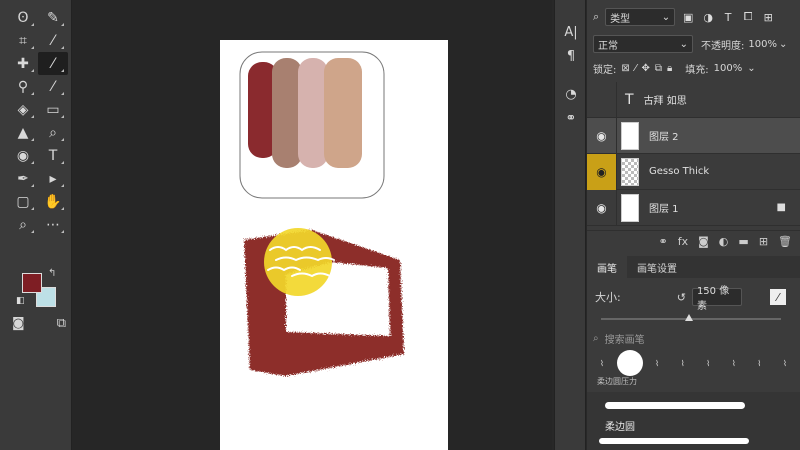 The width and height of the screenshot is (800, 450). Describe the element at coordinates (23, 86) in the screenshot. I see `clone-stamp-tool: ⚲` at that location.